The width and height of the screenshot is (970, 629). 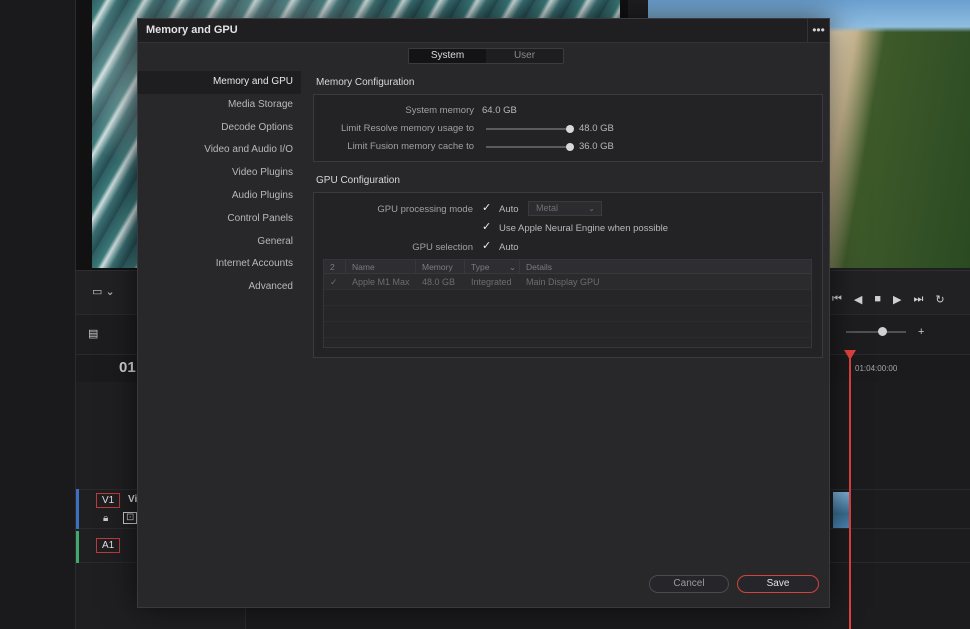 I want to click on gpu-mode-select: Metal ⌄, so click(x=565, y=208).